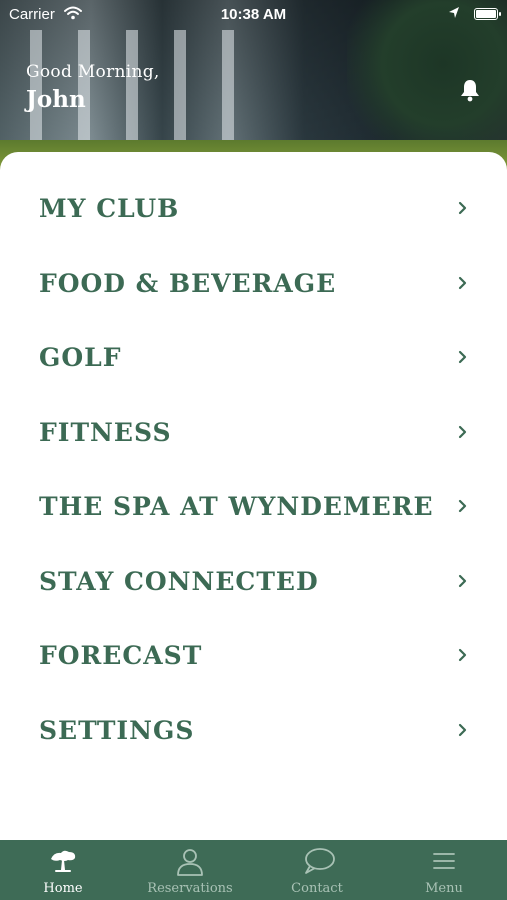  Describe the element at coordinates (117, 730) in the screenshot. I see `menu-item-label: SETTINGS` at that location.